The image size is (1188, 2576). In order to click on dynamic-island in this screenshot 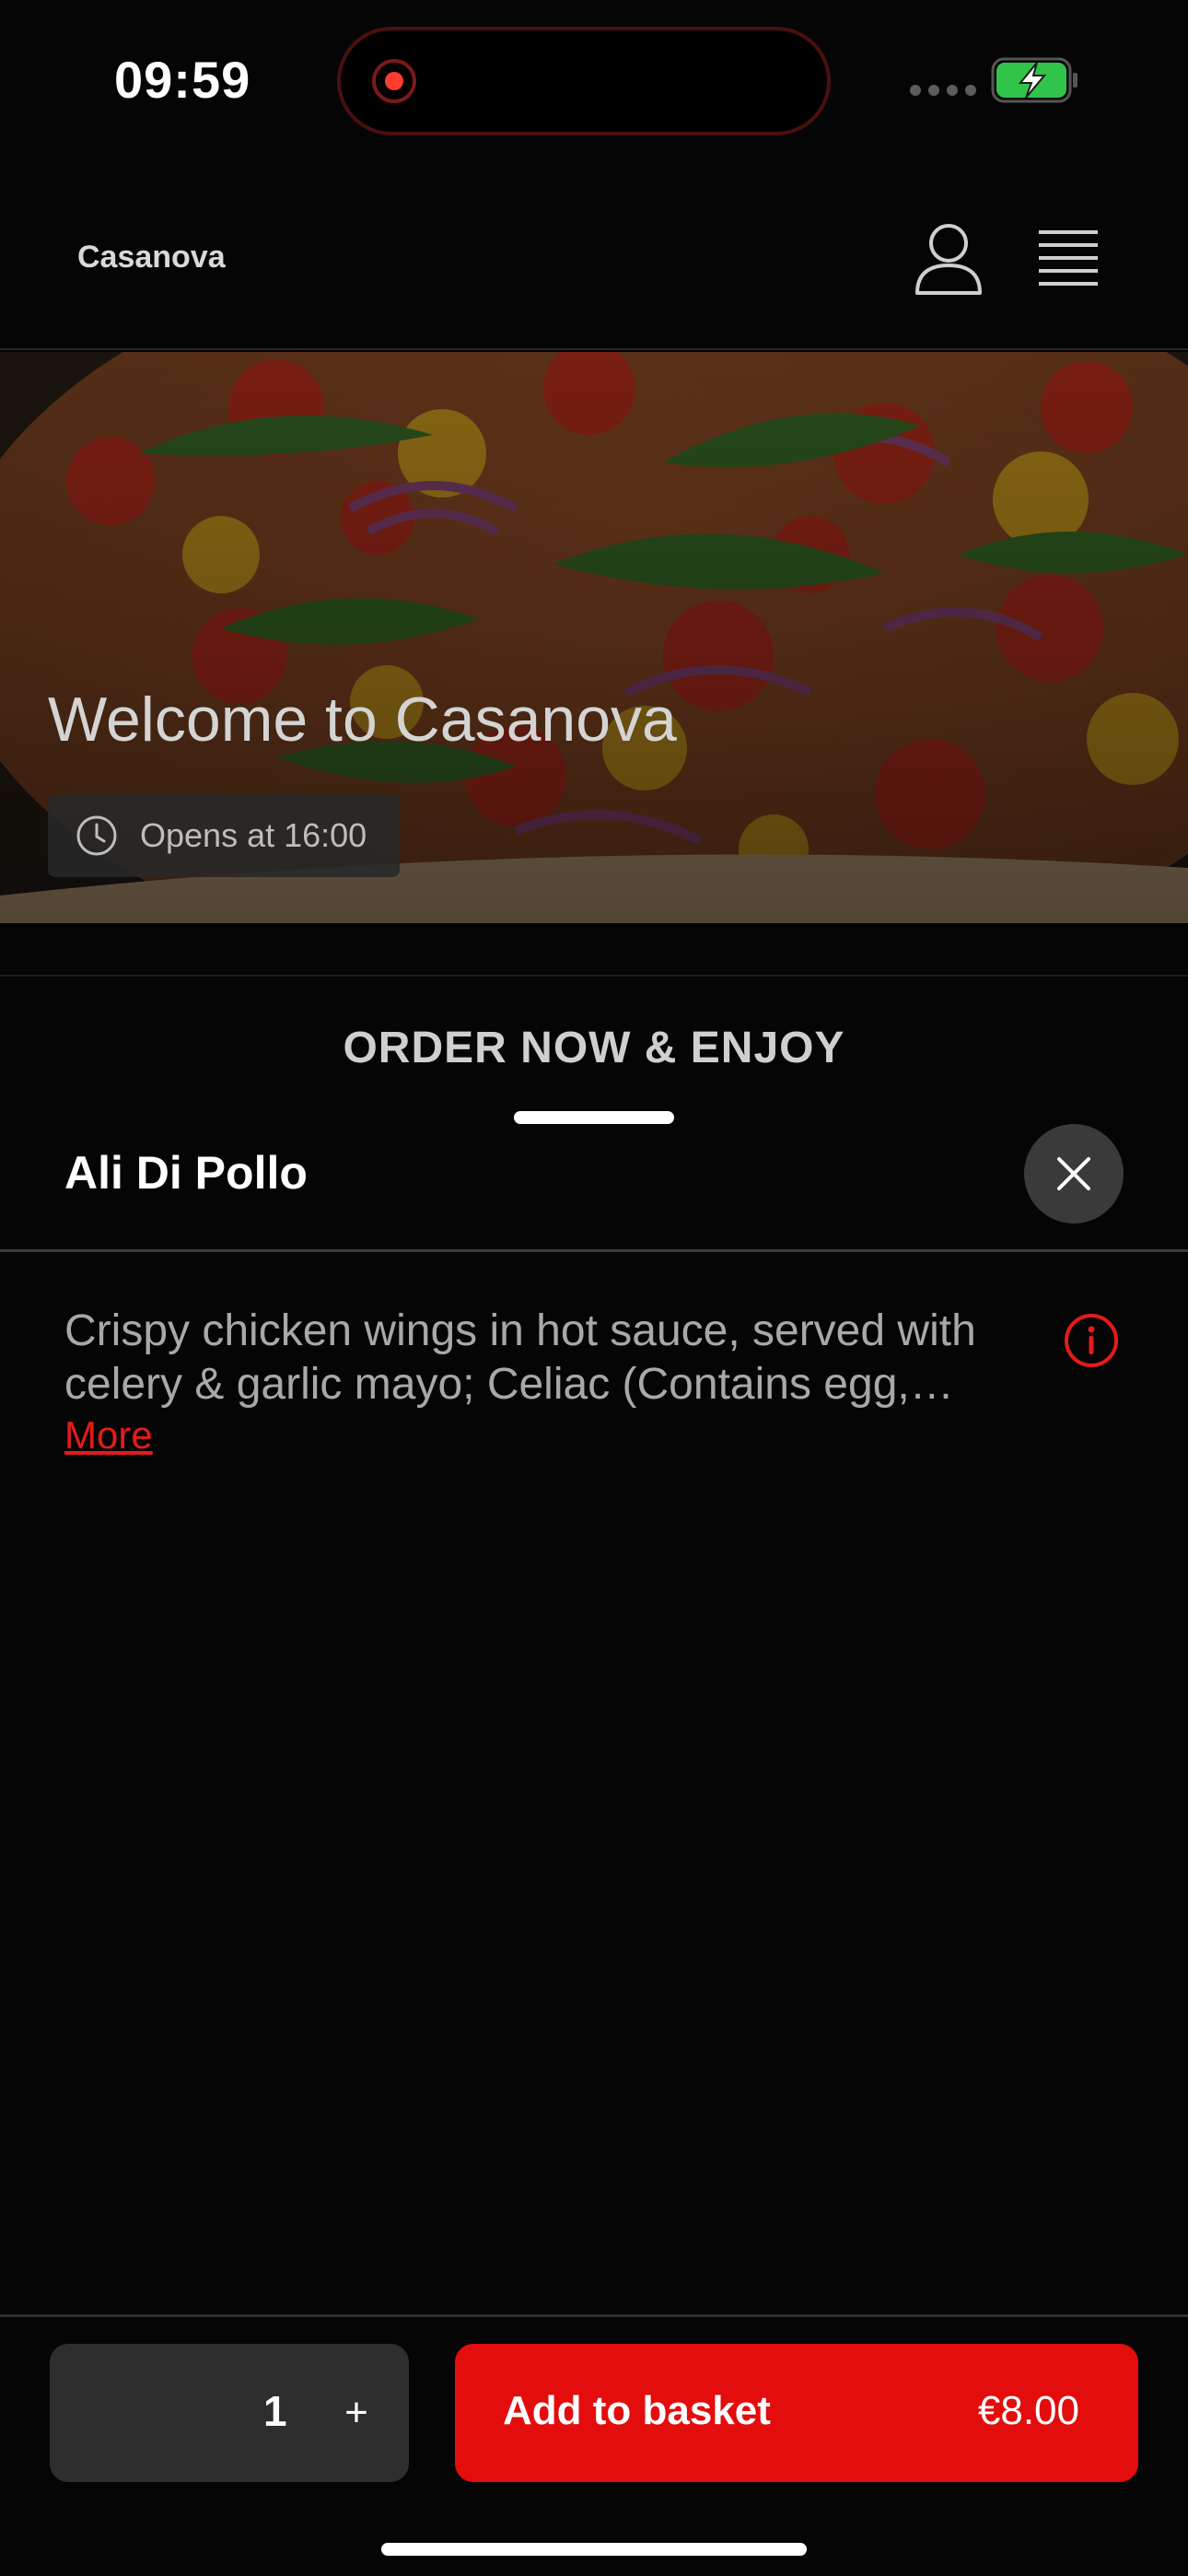, I will do `click(584, 81)`.